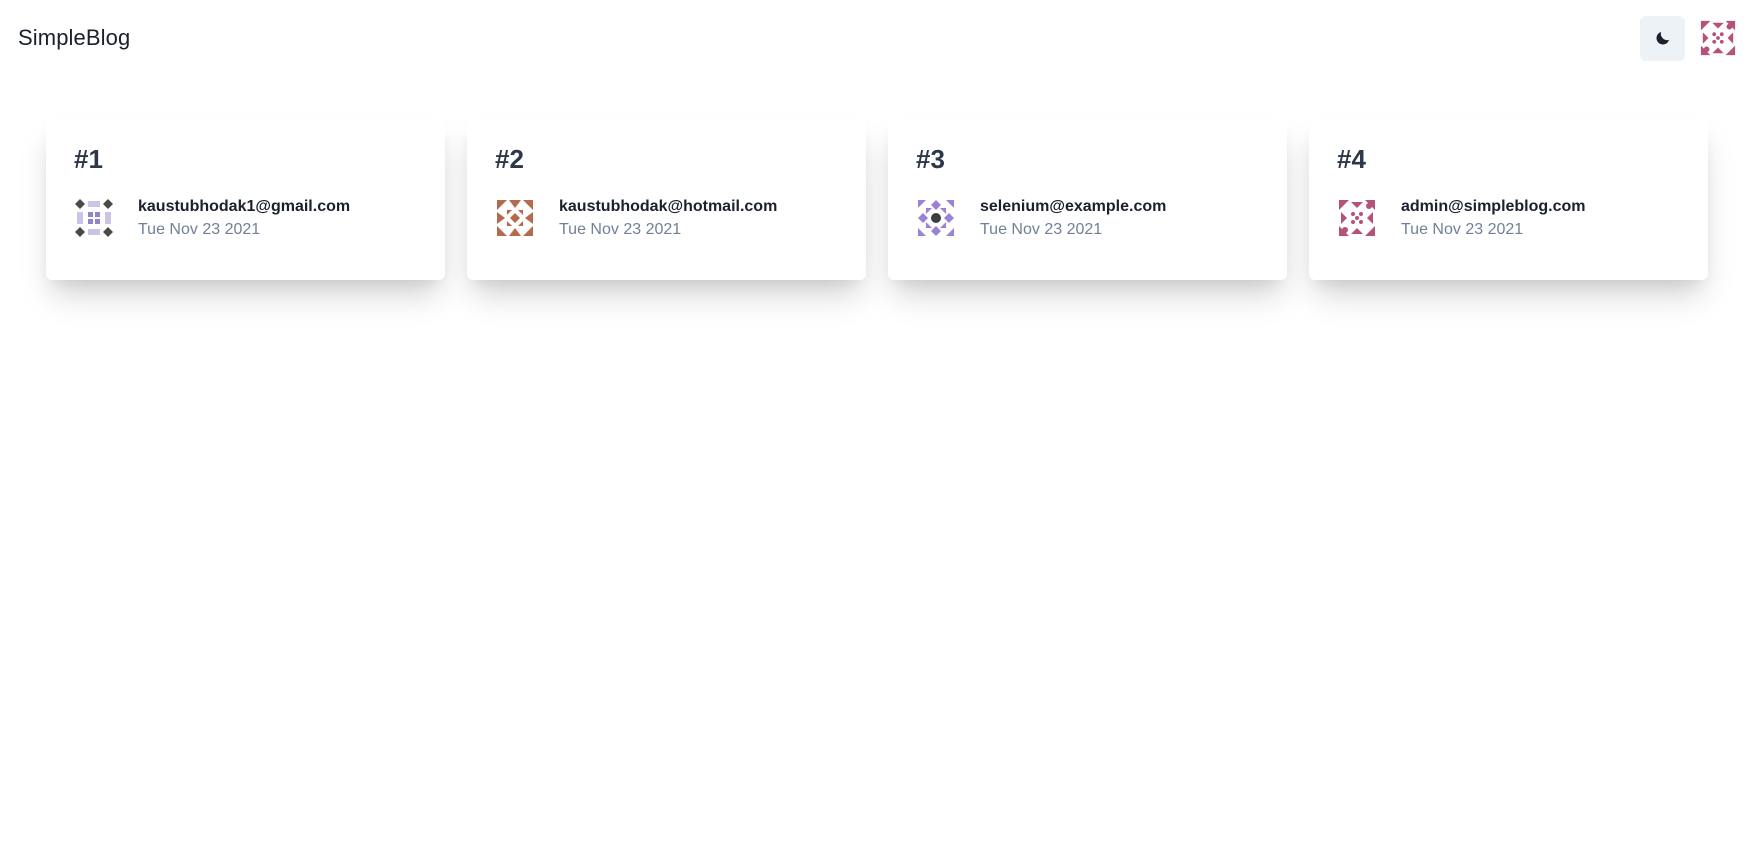 The width and height of the screenshot is (1755, 851). I want to click on user-email: kaustubhodak1@gmail.com, so click(244, 206).